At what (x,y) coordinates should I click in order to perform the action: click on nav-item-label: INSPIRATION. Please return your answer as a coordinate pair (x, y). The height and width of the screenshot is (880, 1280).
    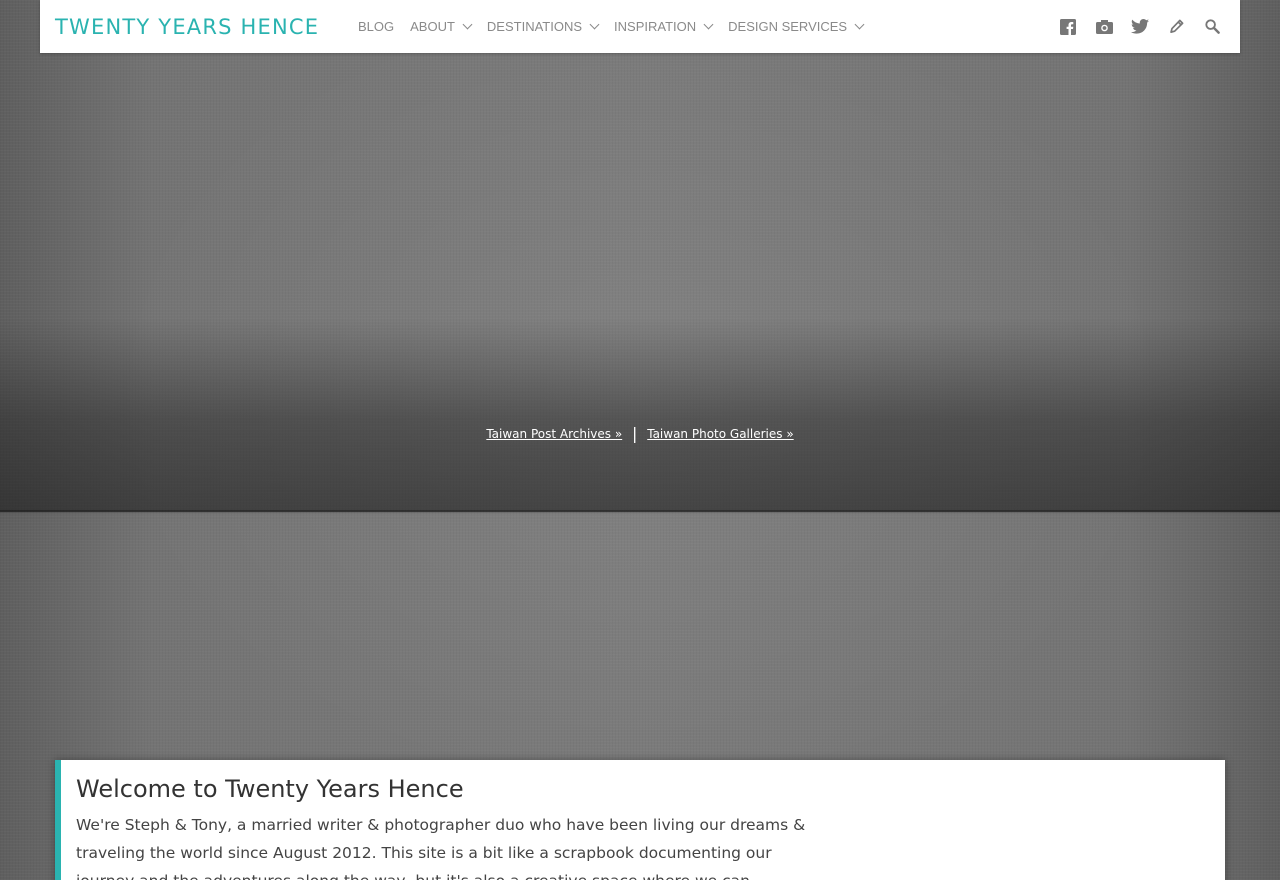
    Looking at the image, I should click on (655, 26).